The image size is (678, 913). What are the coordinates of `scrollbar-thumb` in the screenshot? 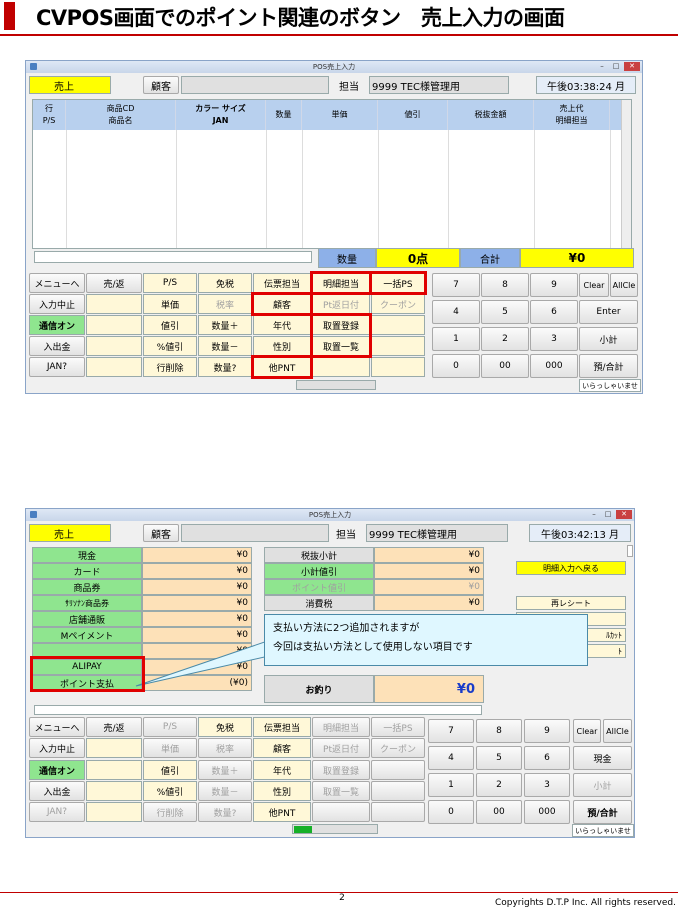 It's located at (630, 551).